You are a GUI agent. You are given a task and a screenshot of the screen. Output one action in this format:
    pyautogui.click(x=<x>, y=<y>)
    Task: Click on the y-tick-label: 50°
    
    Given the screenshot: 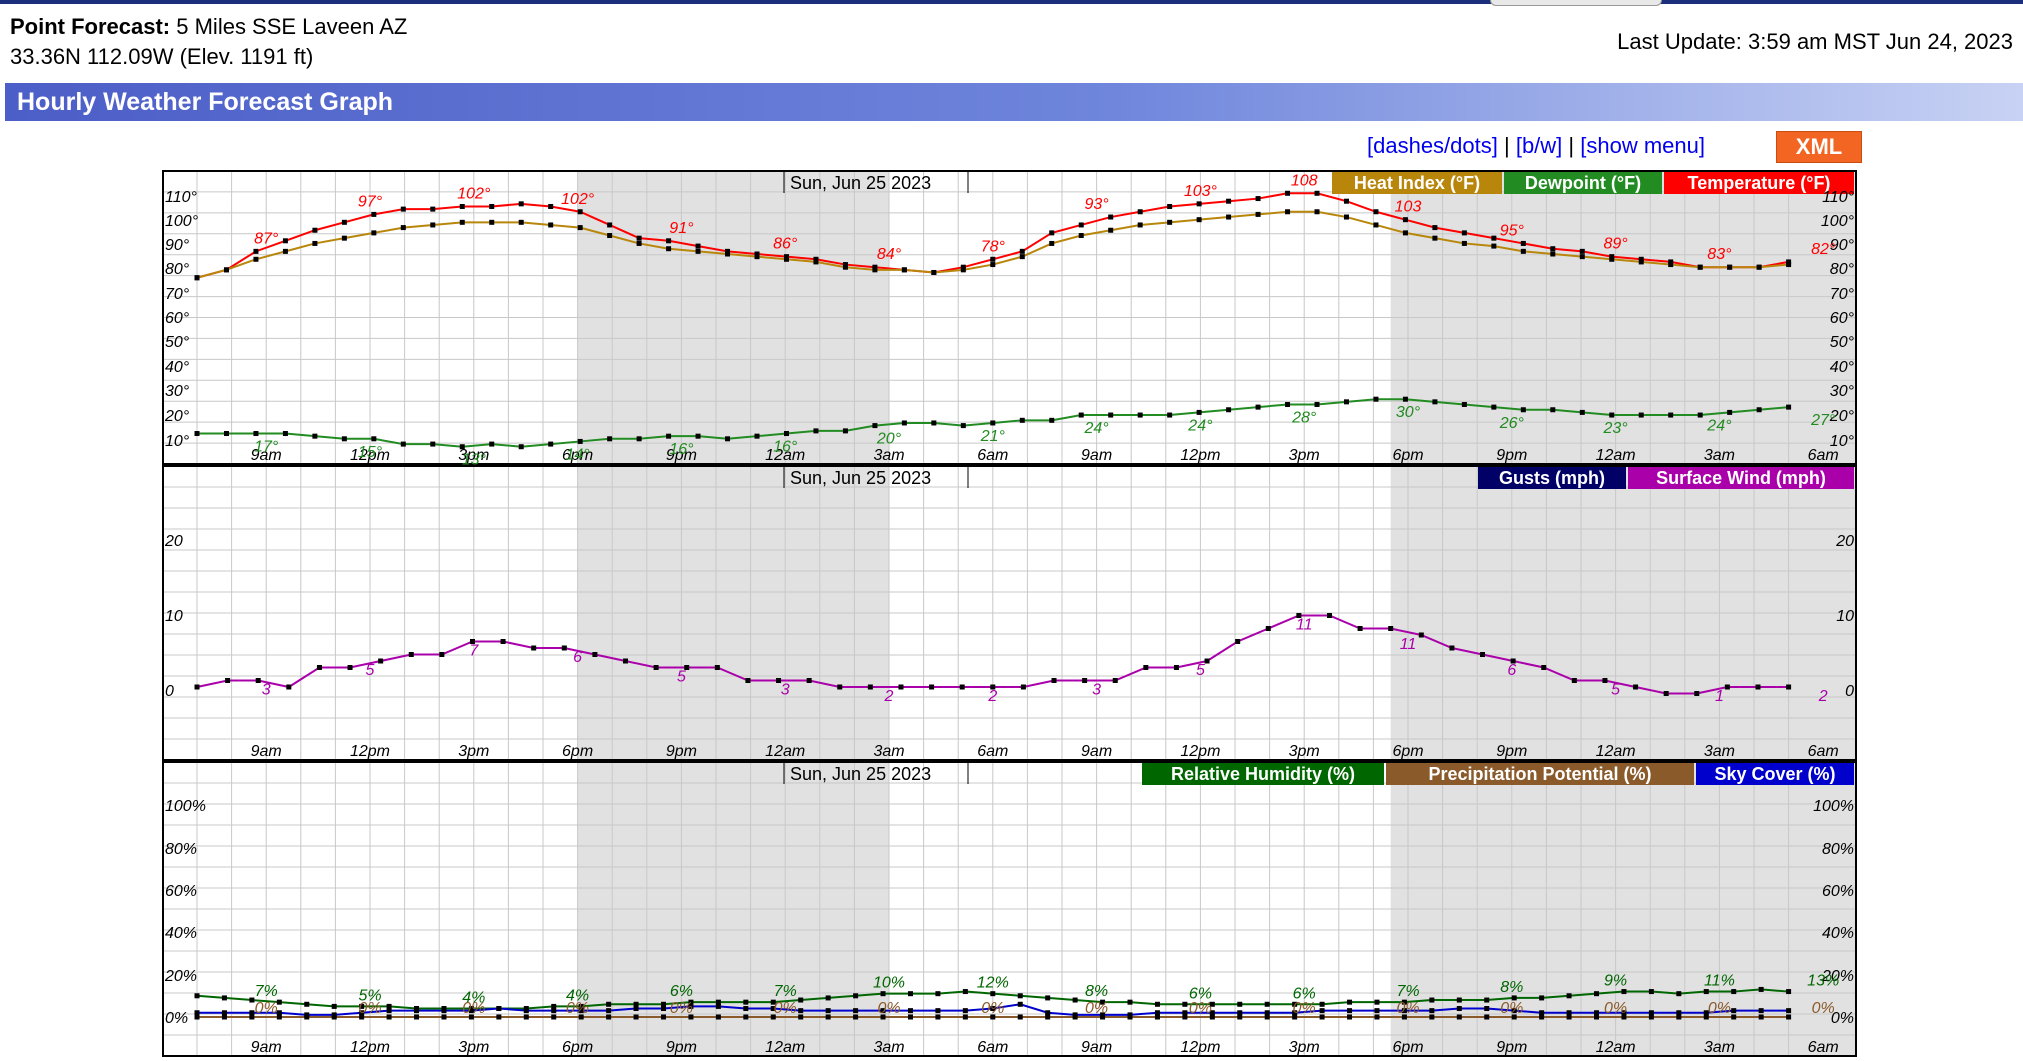 What is the action you would take?
    pyautogui.click(x=177, y=342)
    